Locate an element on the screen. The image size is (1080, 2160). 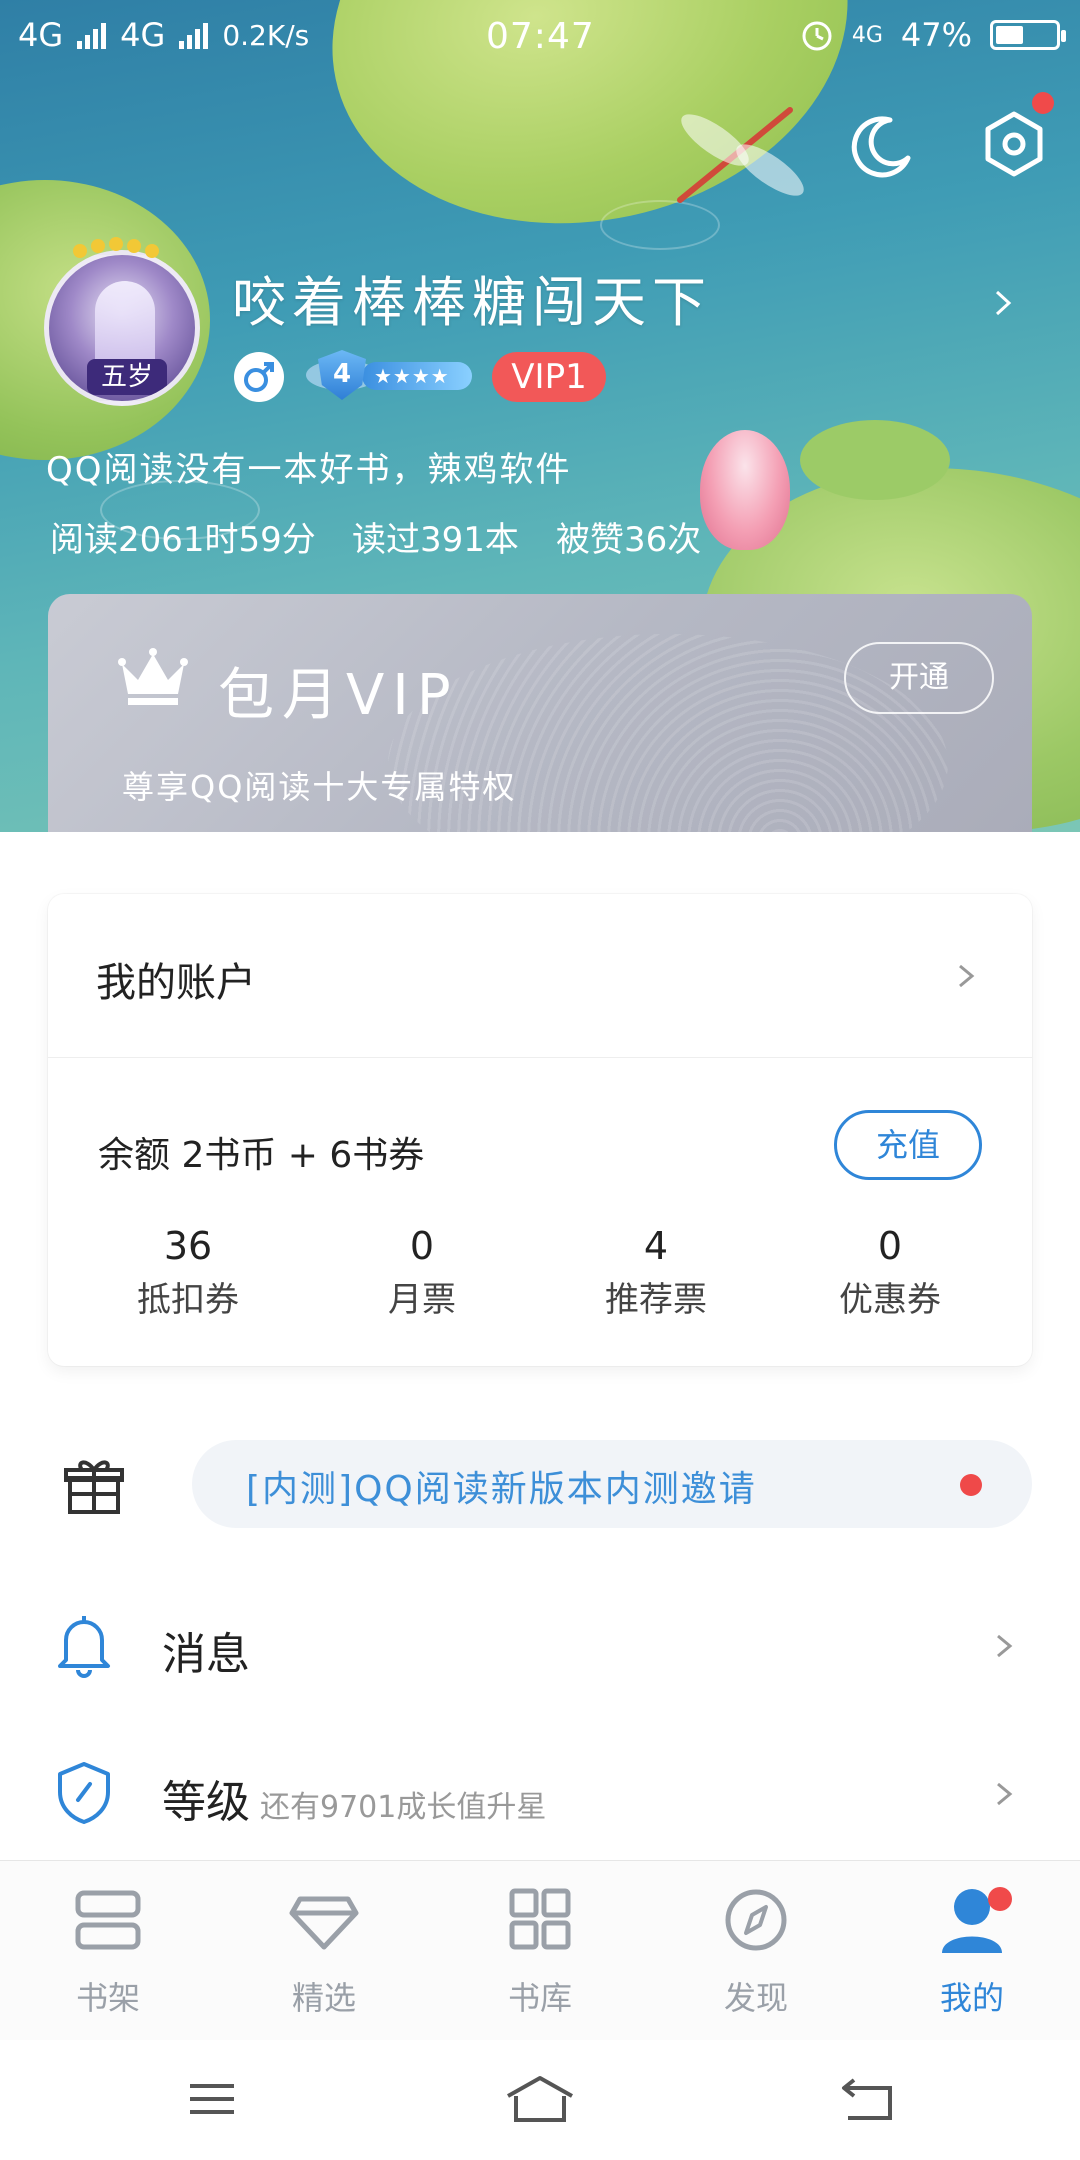
bookshelf-icon is located at coordinates (108, 1920).